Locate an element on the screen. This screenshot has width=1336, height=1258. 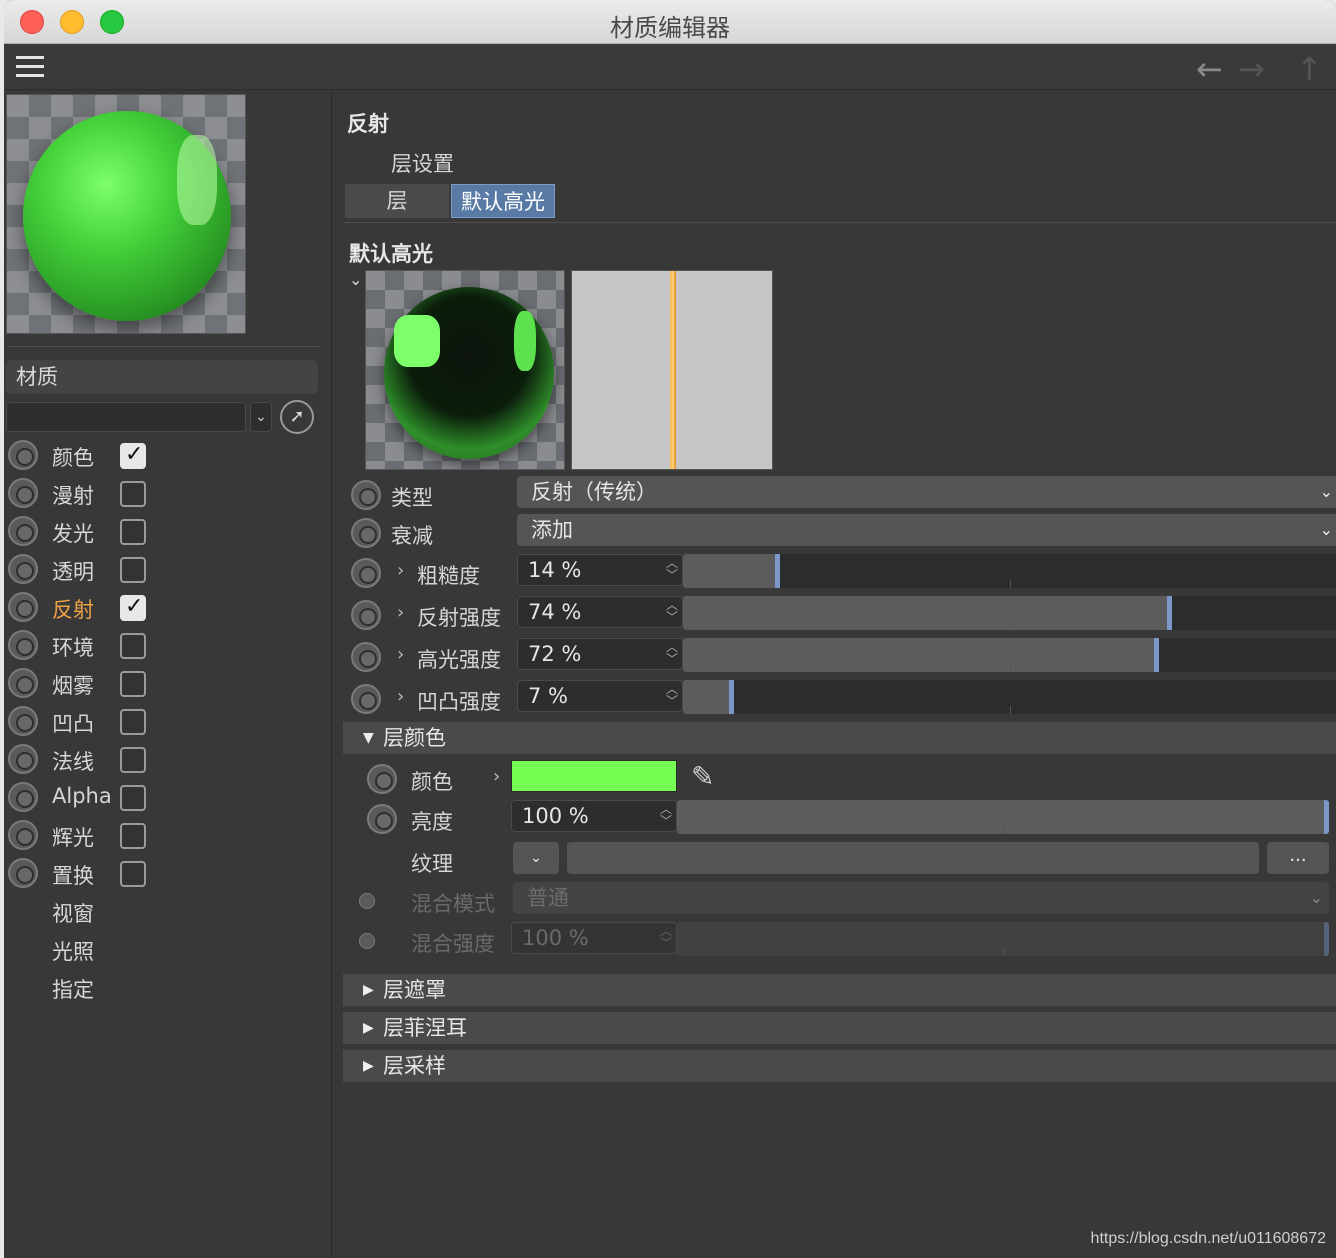
channel-row: 光照 is located at coordinates (164, 949).